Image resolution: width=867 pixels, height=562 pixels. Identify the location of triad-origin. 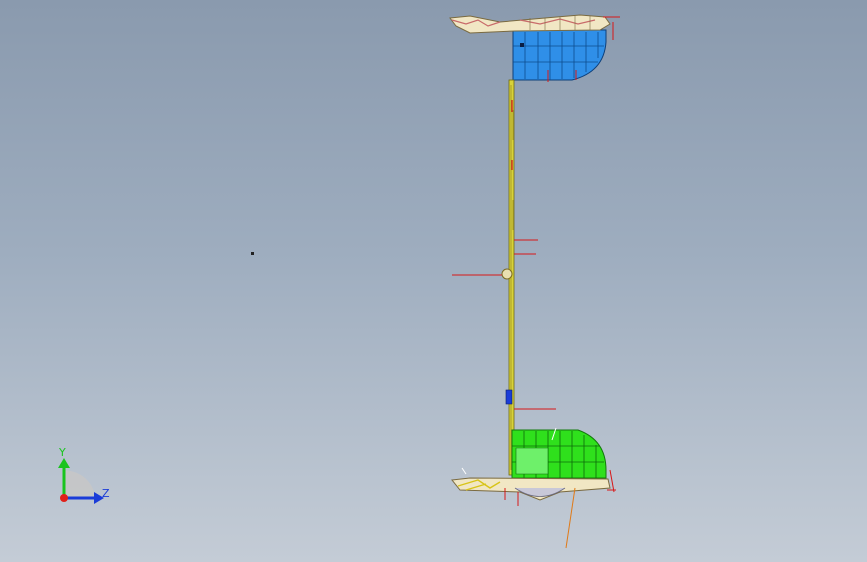
(64, 498).